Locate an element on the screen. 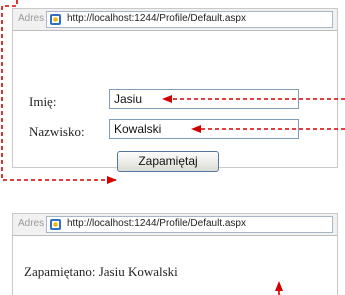 The width and height of the screenshot is (345, 295). last-name-input: Kowalski is located at coordinates (204, 129).